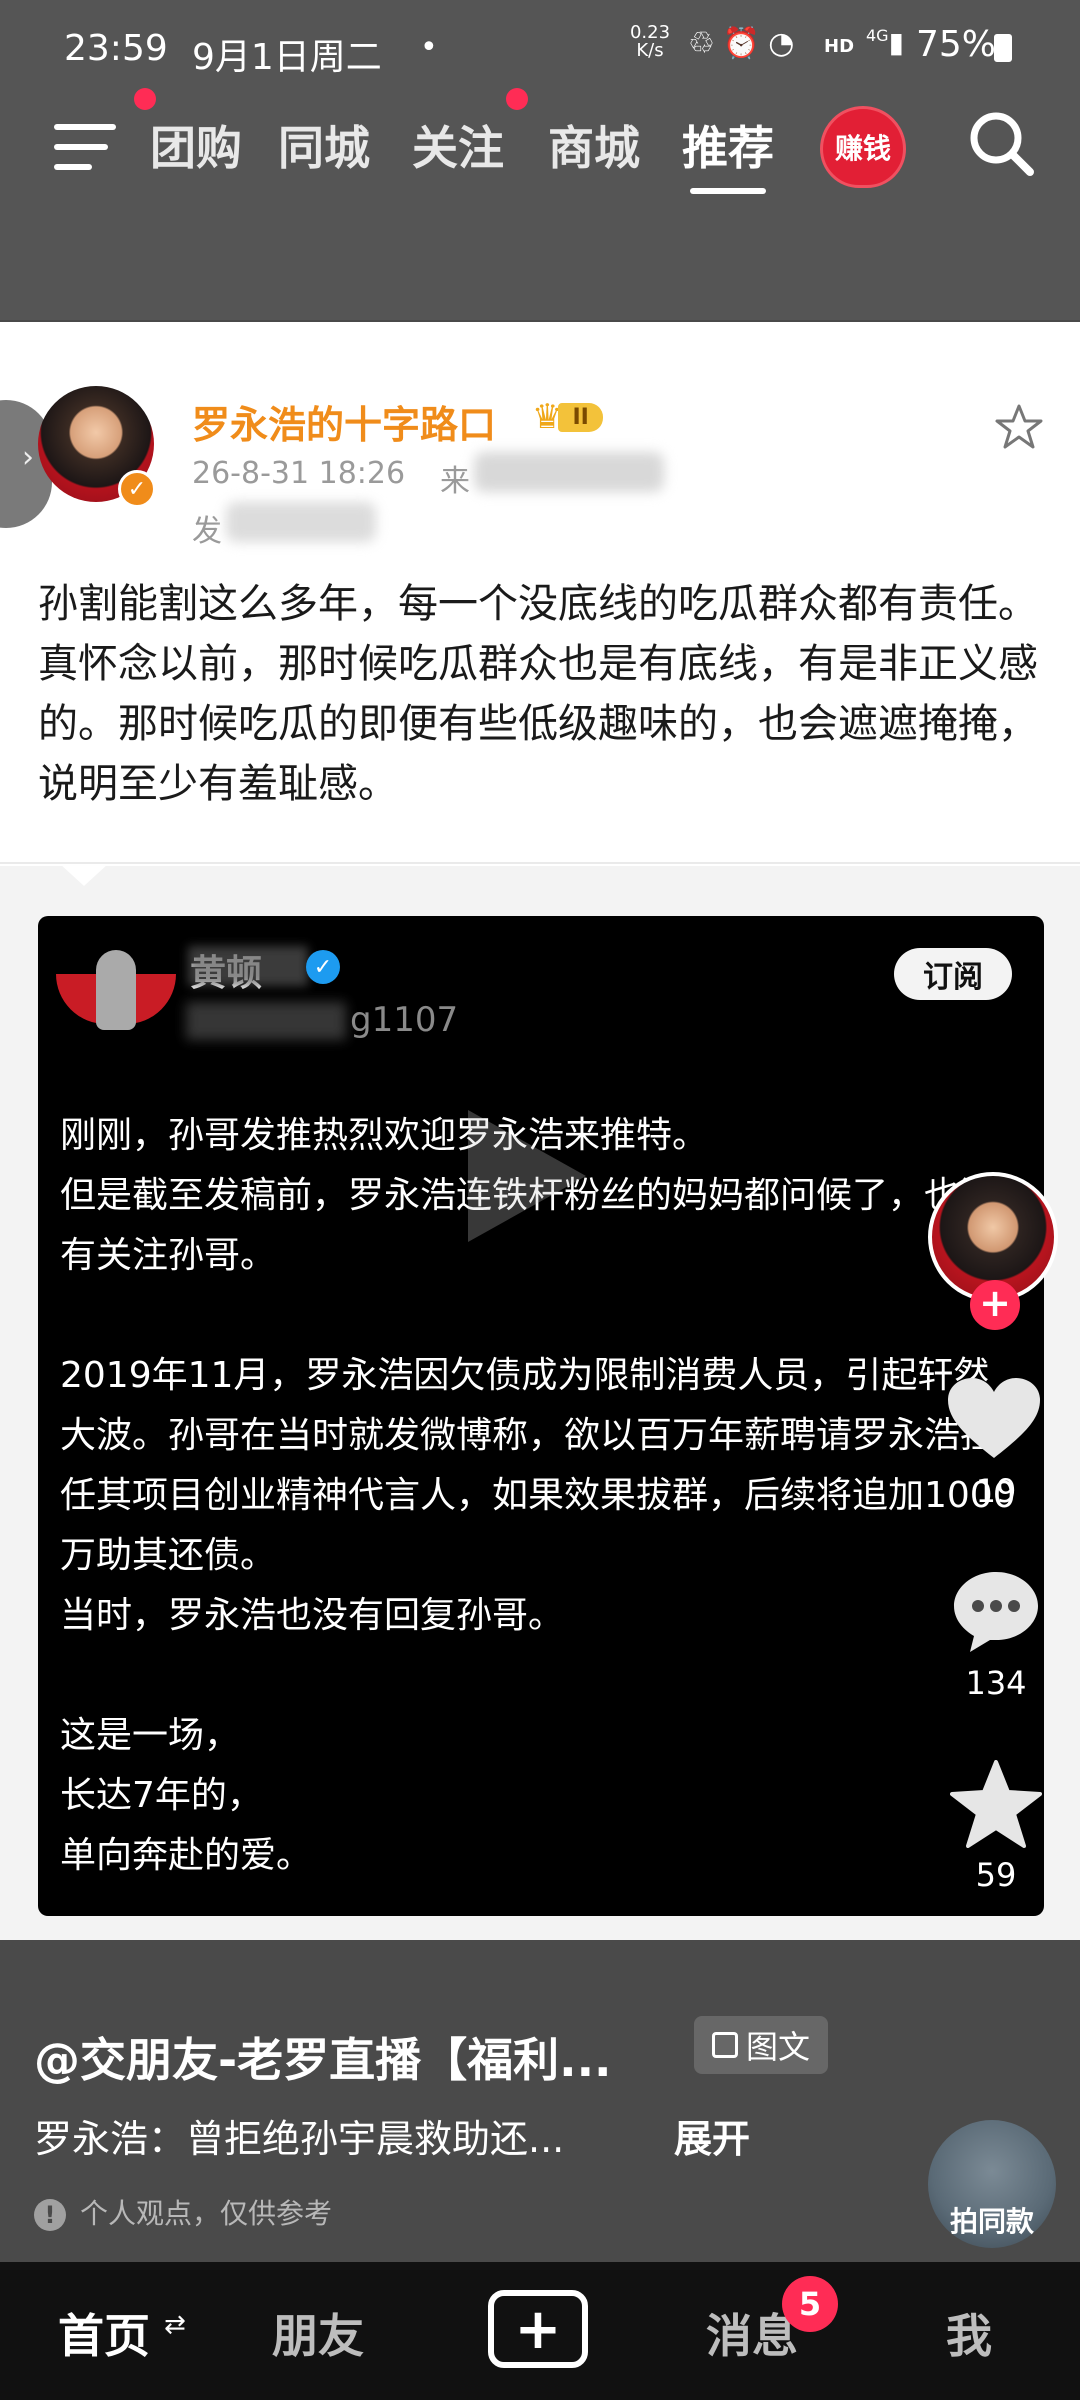  Describe the element at coordinates (87, 146) in the screenshot. I see `menu-icon` at that location.